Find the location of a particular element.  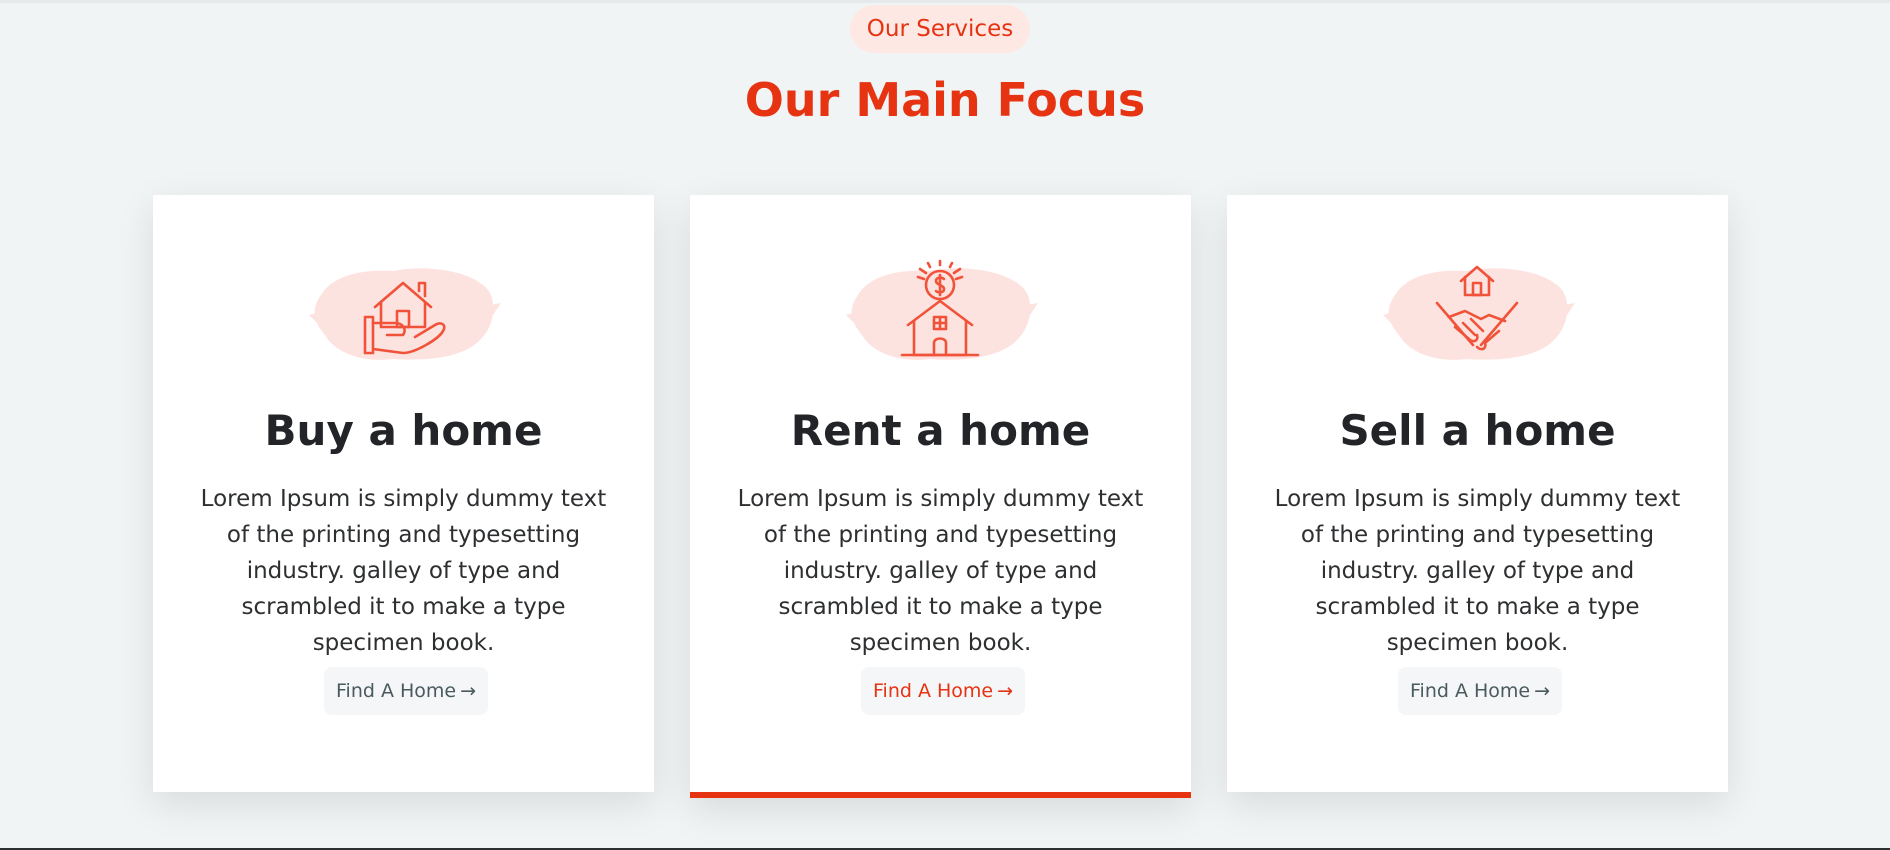

house-with-coin-icon is located at coordinates (940, 305).